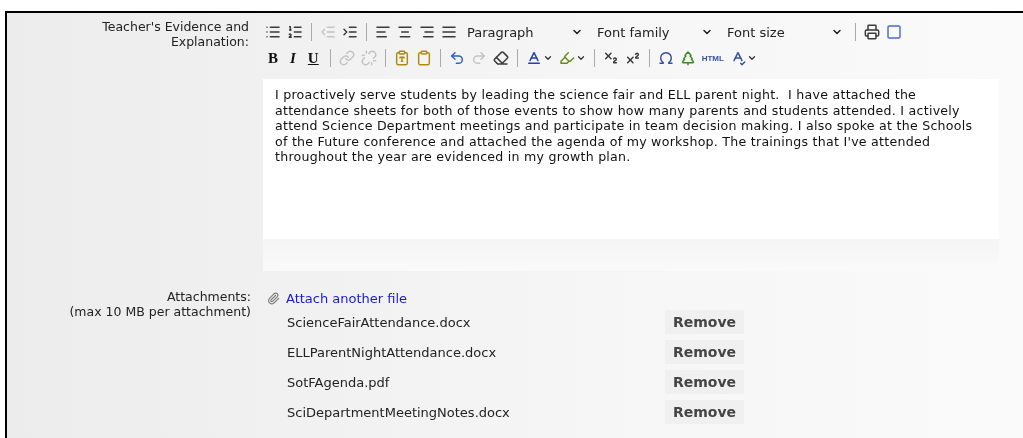 This screenshot has width=1023, height=438. I want to click on italic-button: I, so click(293, 58).